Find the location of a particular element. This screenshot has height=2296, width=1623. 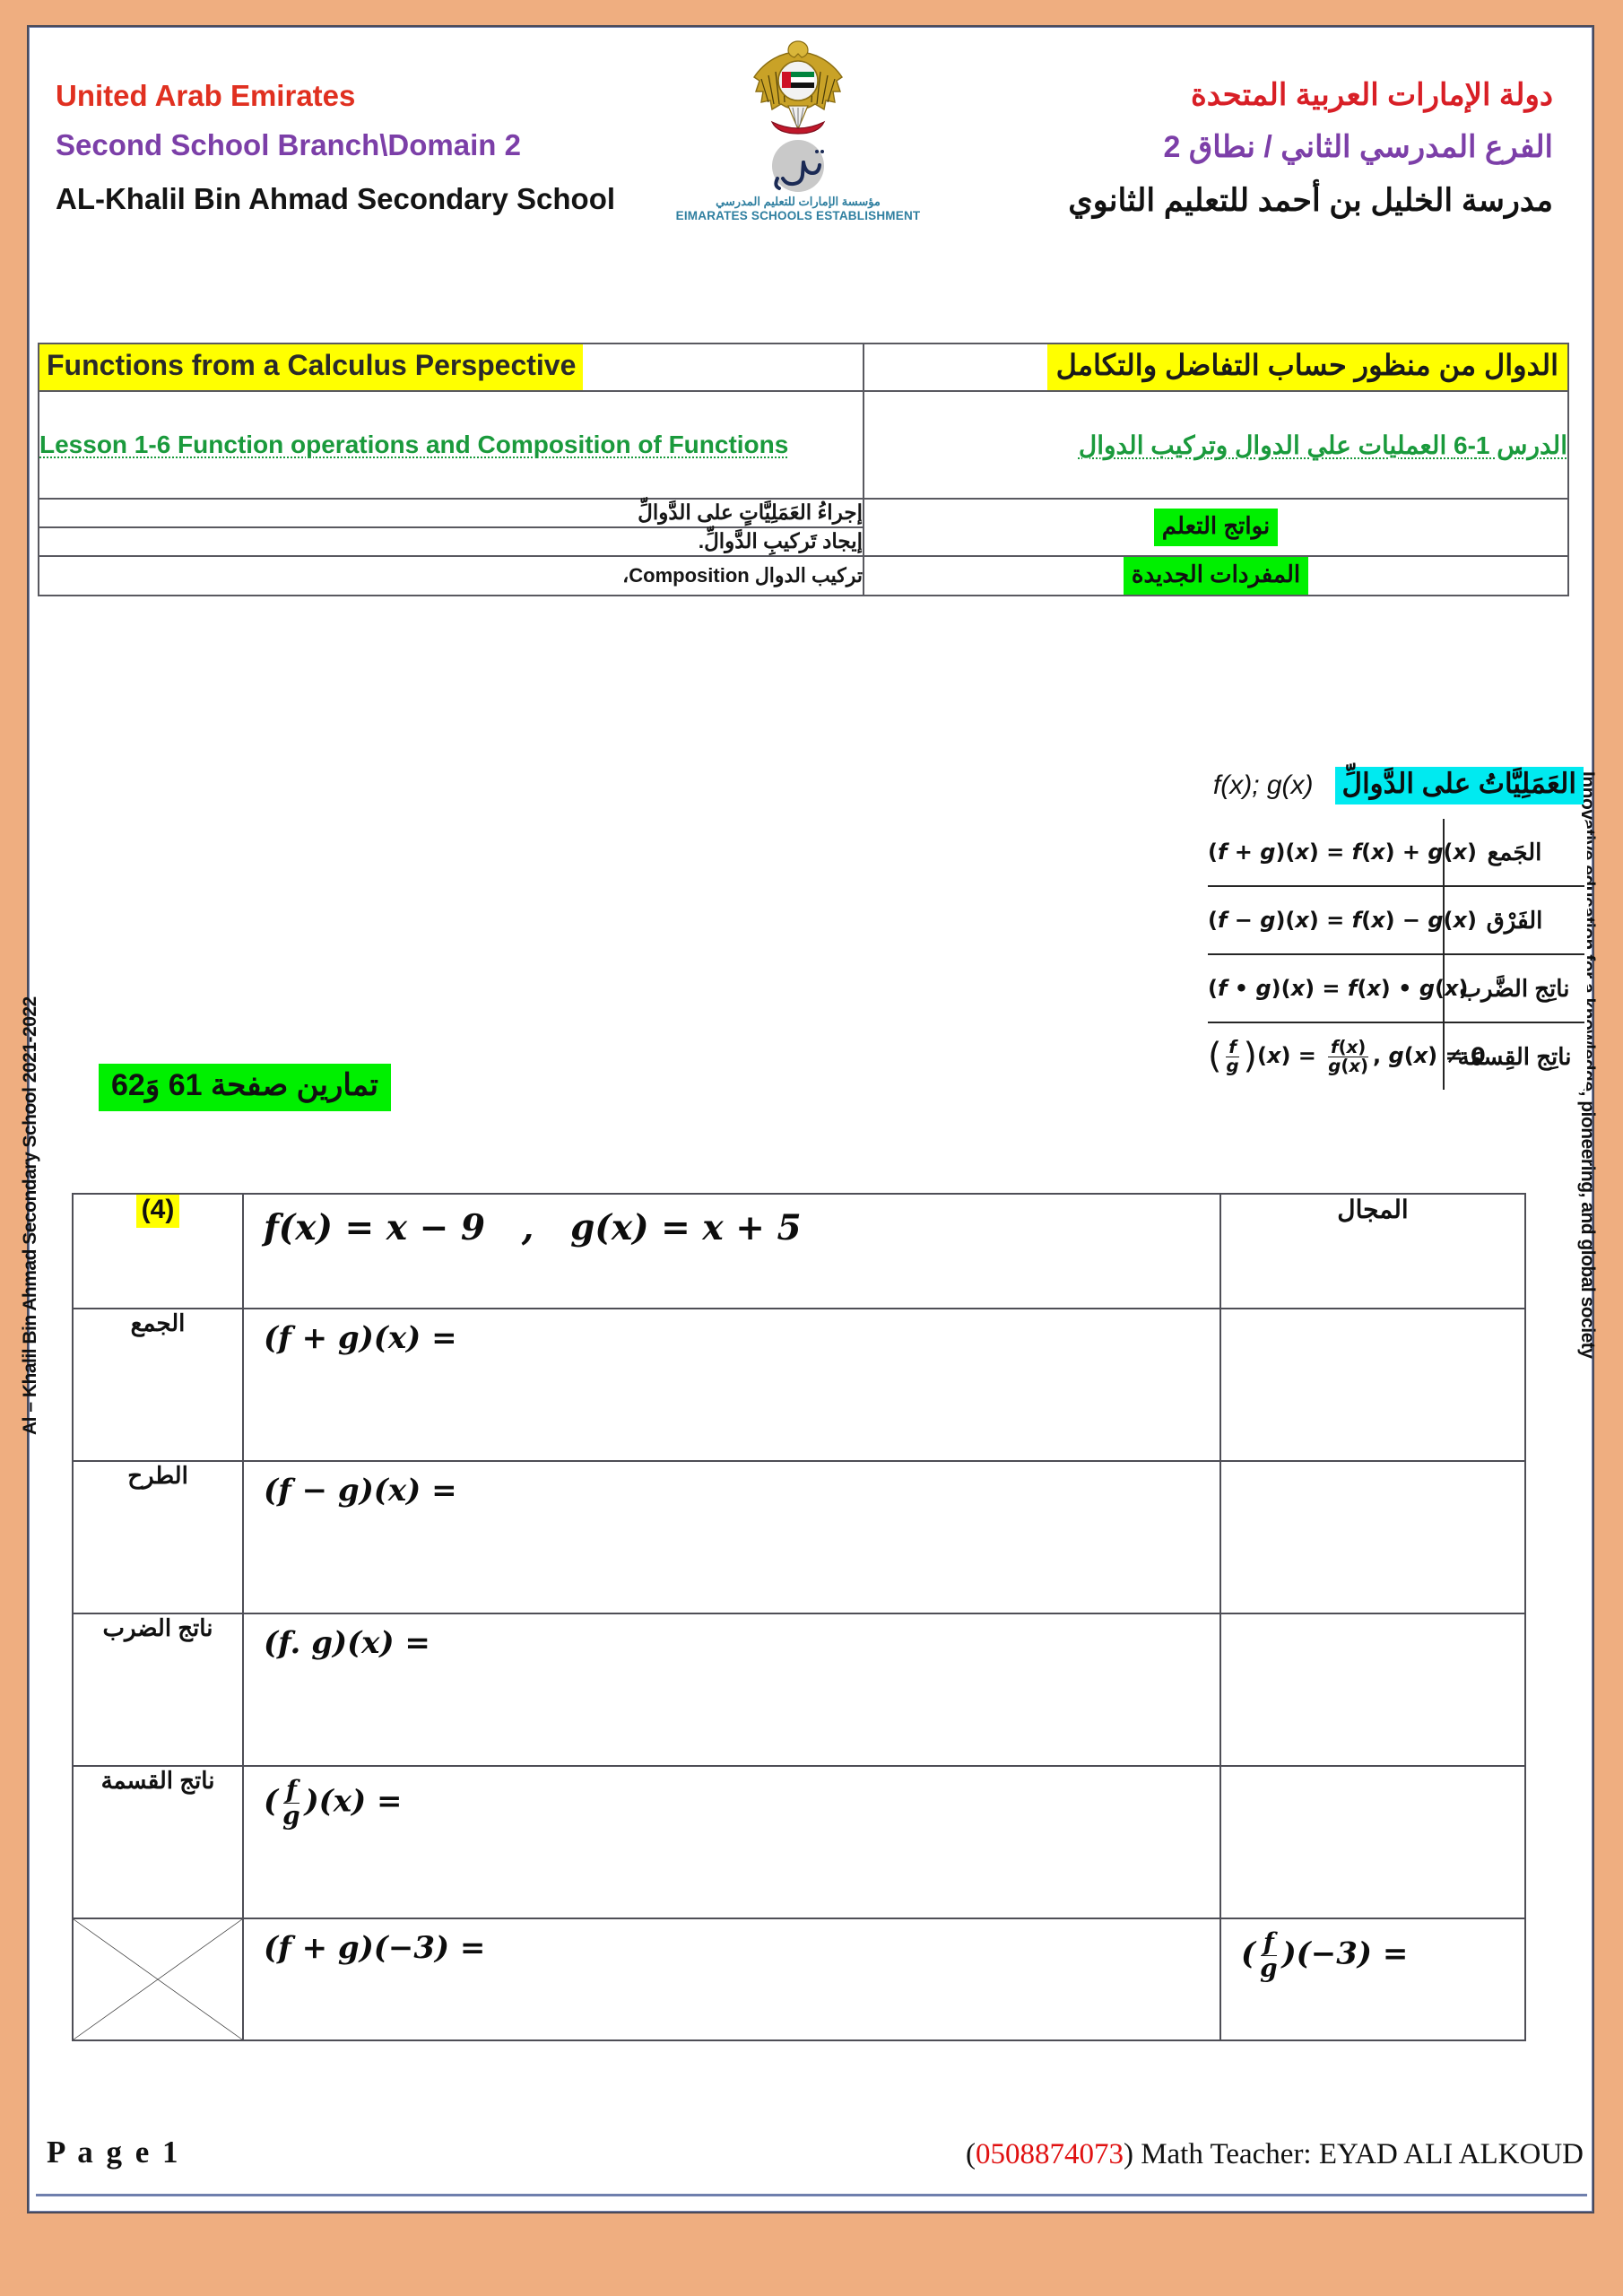

operations-title-row: f(x); g(x) العَمَلِيَّاتُ على الدَّوالِّ is located at coordinates (1297, 786).